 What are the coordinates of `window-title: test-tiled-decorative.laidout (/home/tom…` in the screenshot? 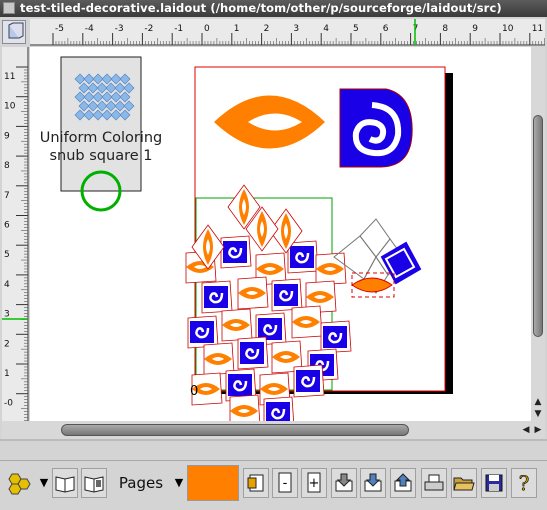 It's located at (261, 8).